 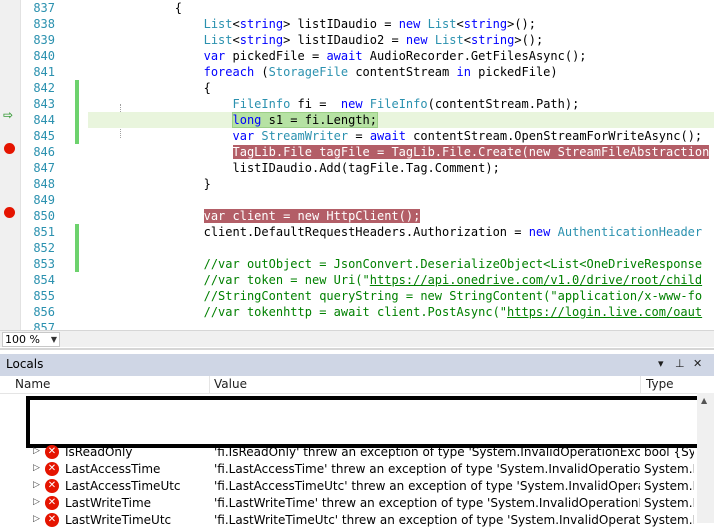 What do you see at coordinates (135, 8) in the screenshot?
I see `code-token: {` at bounding box center [135, 8].